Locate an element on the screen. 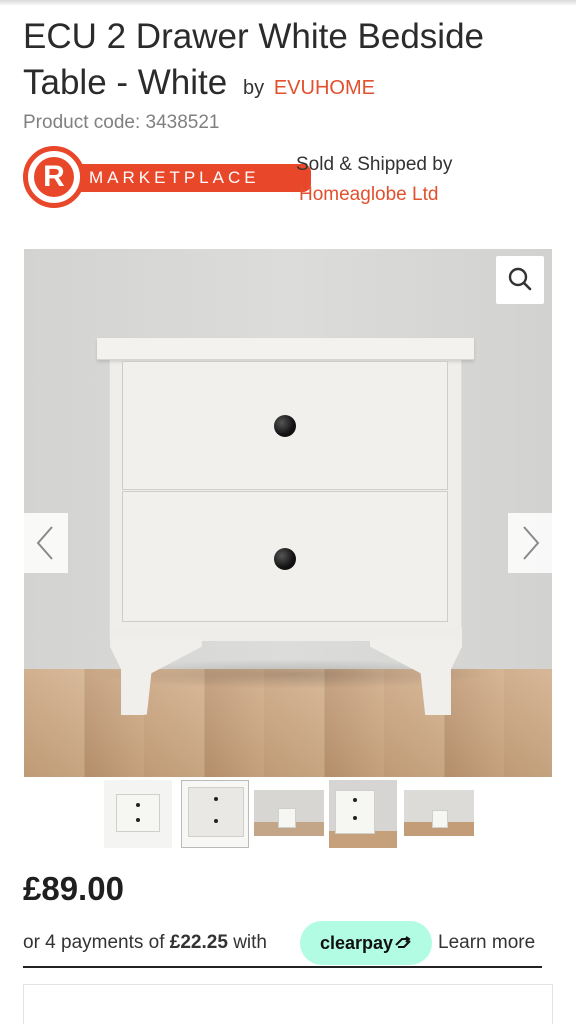  thumbnail-strip is located at coordinates (289, 814).